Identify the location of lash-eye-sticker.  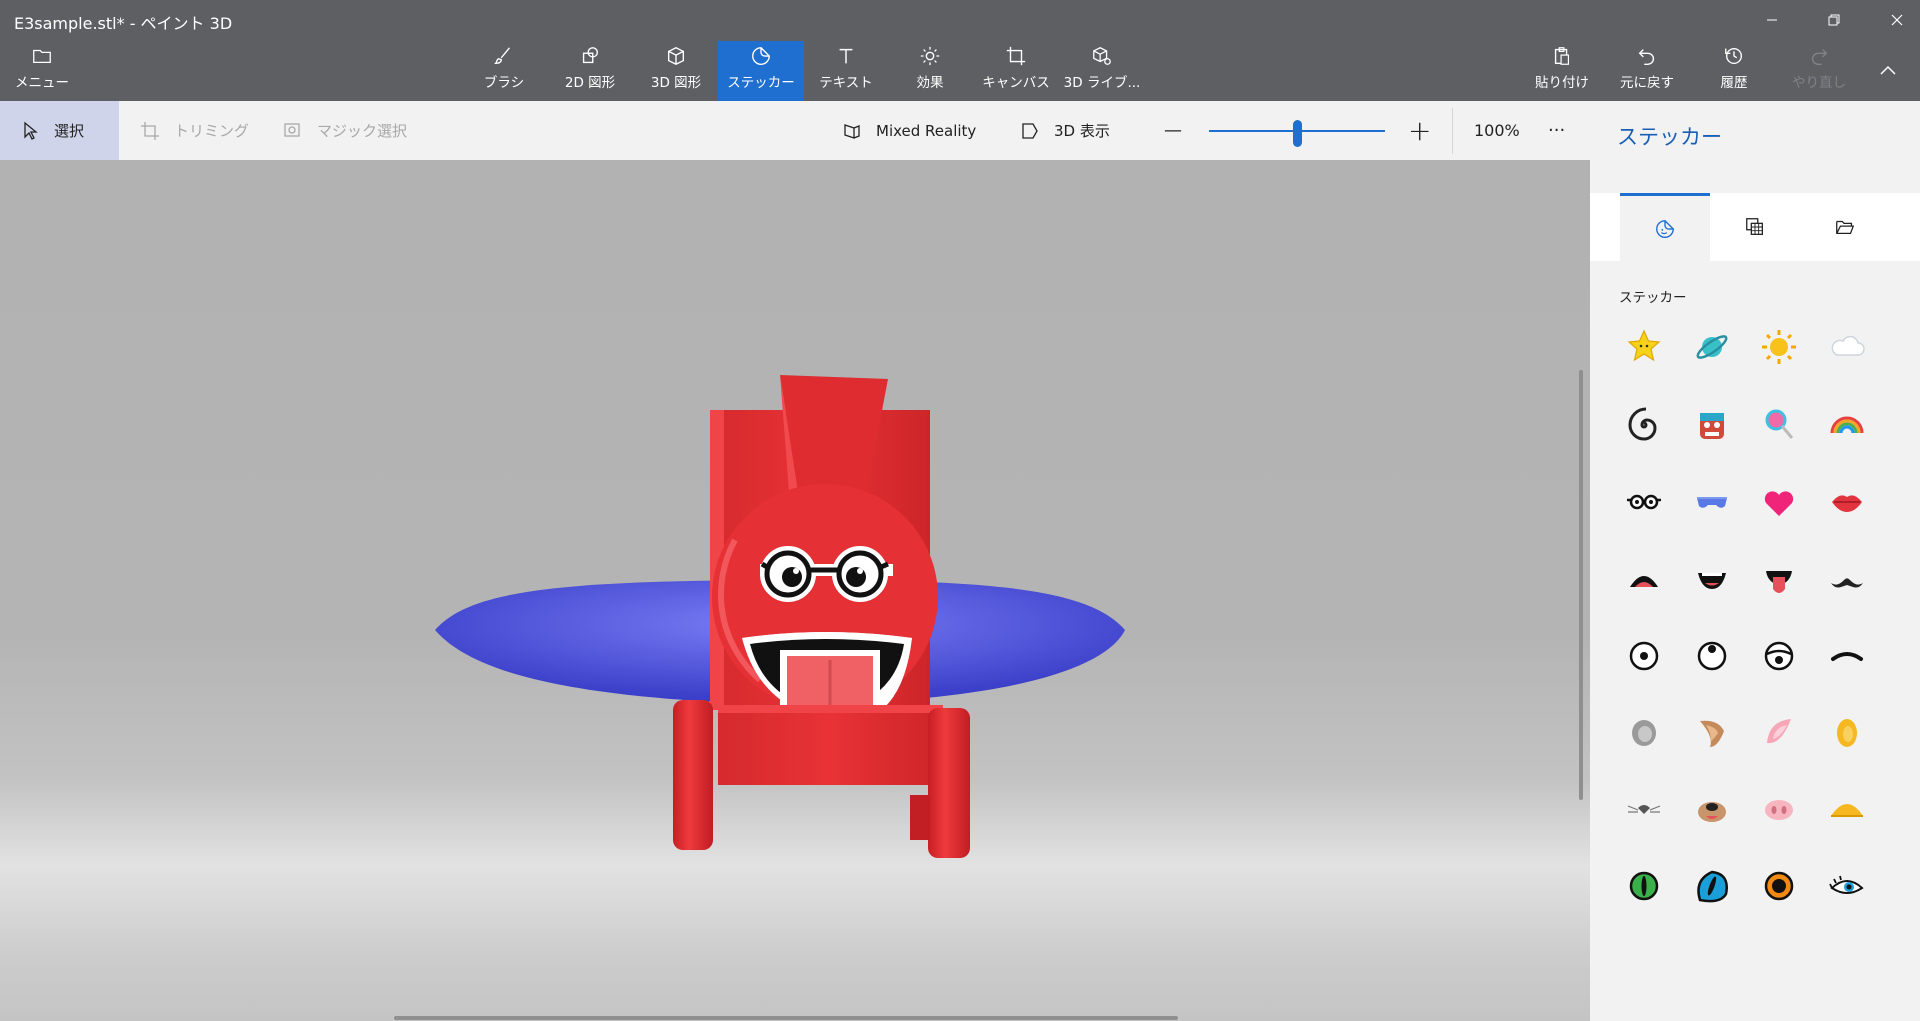
(1847, 886).